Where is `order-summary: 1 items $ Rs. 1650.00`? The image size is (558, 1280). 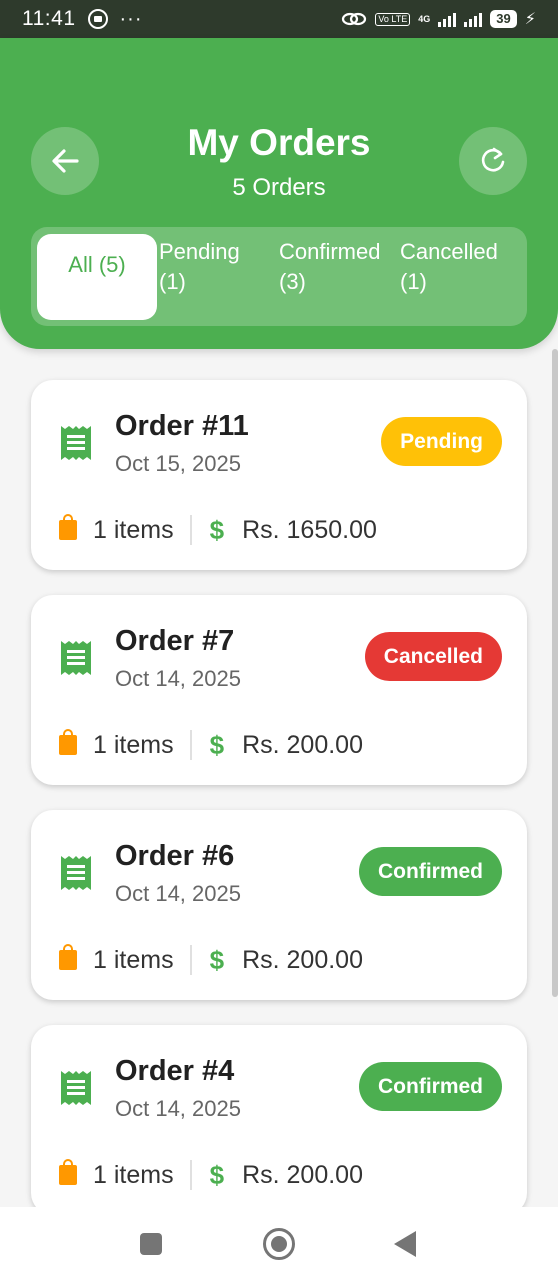
order-summary: 1 items $ Rs. 1650.00 is located at coordinates (218, 530).